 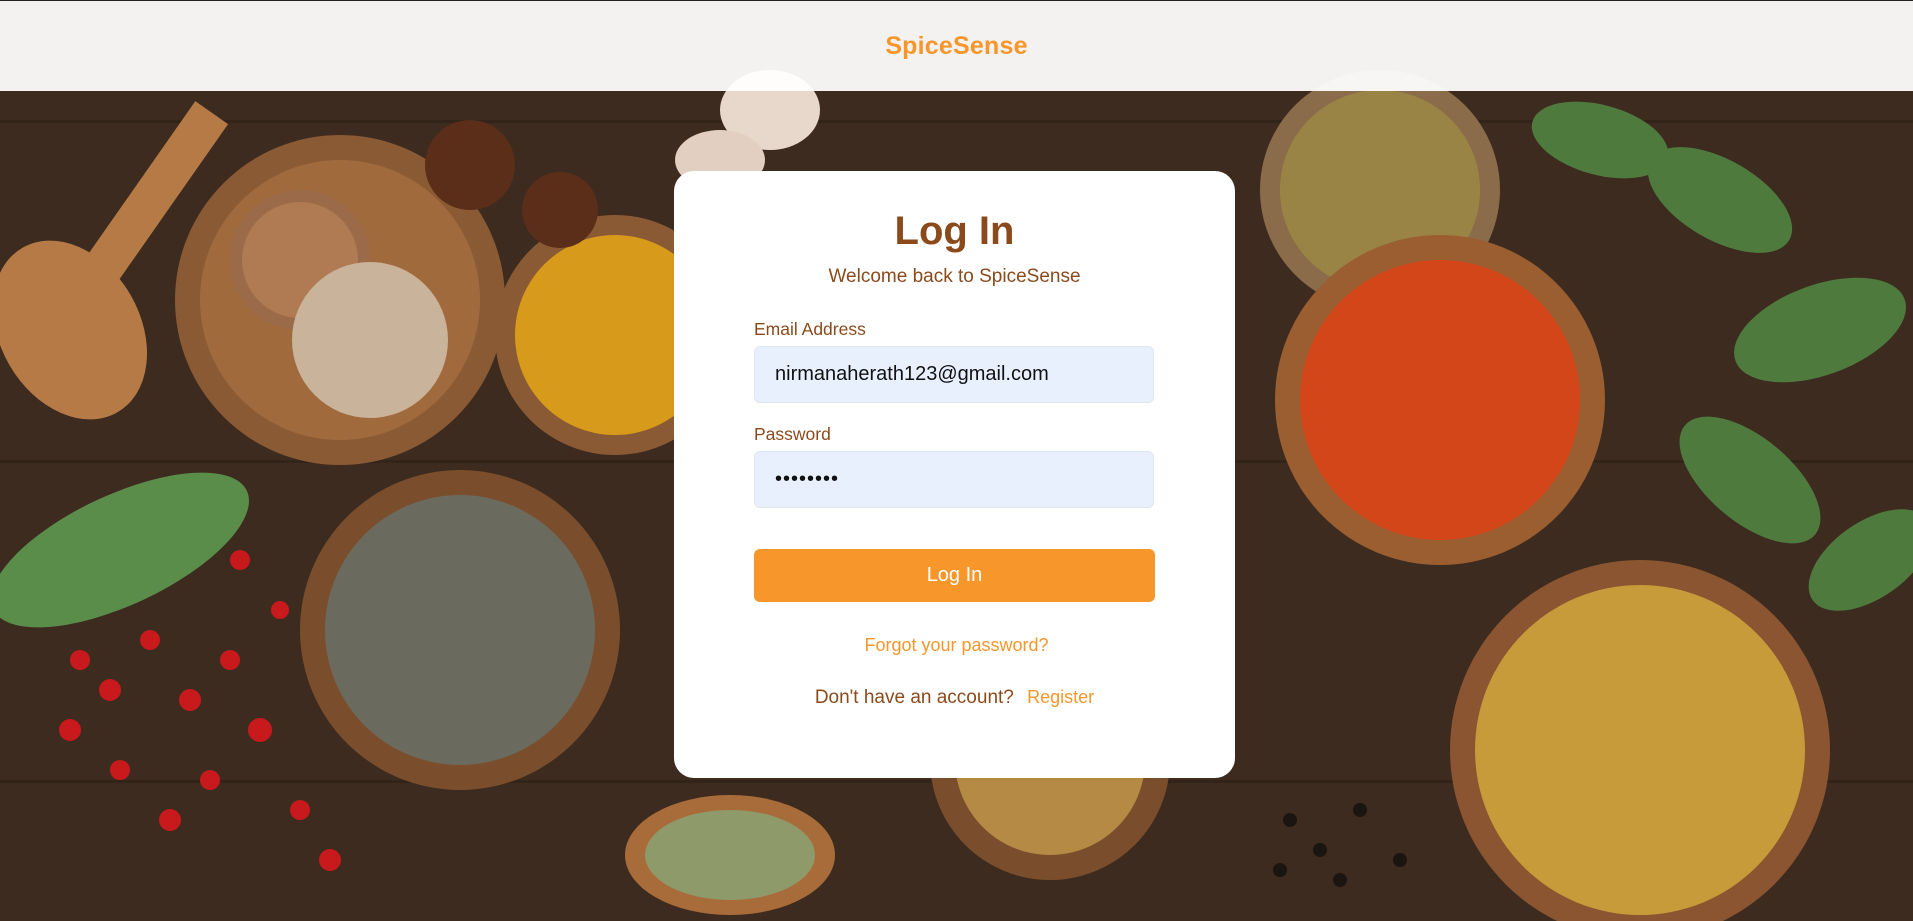 What do you see at coordinates (954, 374) in the screenshot?
I see `email-input` at bounding box center [954, 374].